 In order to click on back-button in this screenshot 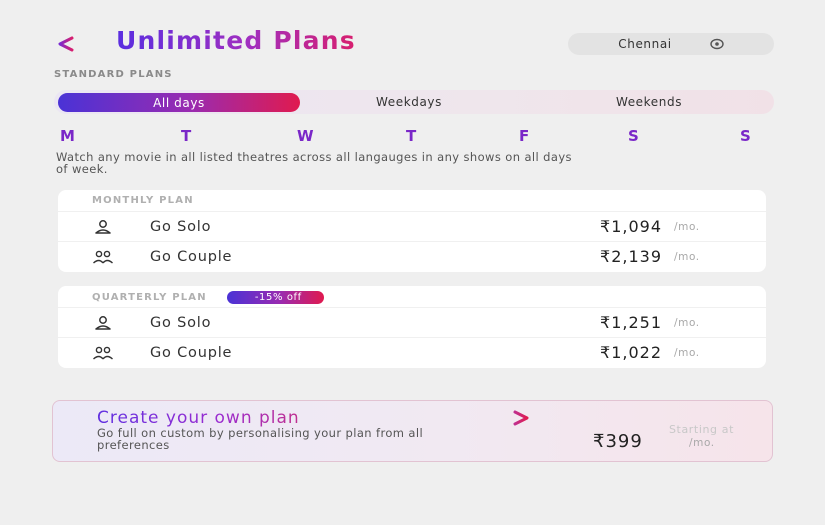, I will do `click(65, 44)`.